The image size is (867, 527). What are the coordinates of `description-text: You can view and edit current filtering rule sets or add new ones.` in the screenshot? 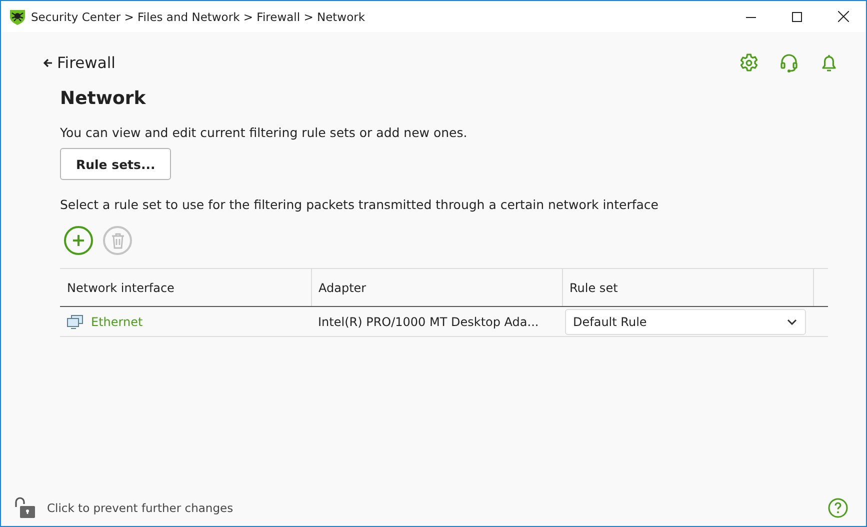 It's located at (264, 132).